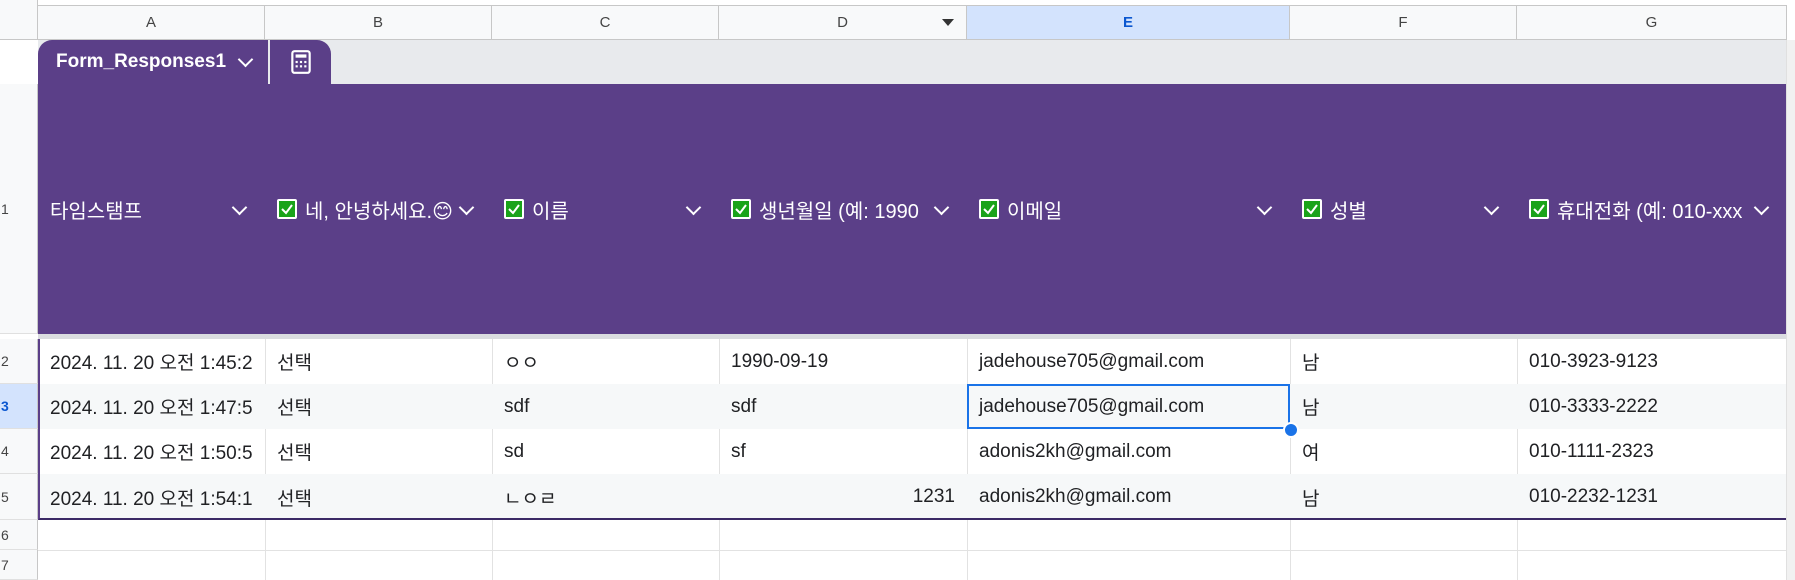 Image resolution: width=1795 pixels, height=580 pixels. I want to click on cell-a3: 2024. 11. 20 오전 1:47:5, so click(151, 406).